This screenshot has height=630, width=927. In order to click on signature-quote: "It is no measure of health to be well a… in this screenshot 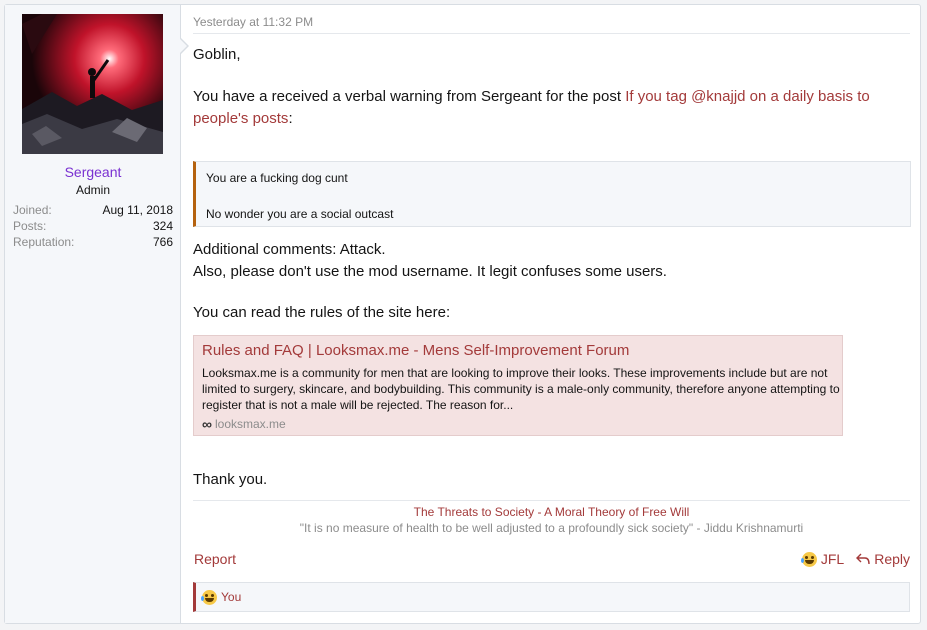, I will do `click(551, 528)`.